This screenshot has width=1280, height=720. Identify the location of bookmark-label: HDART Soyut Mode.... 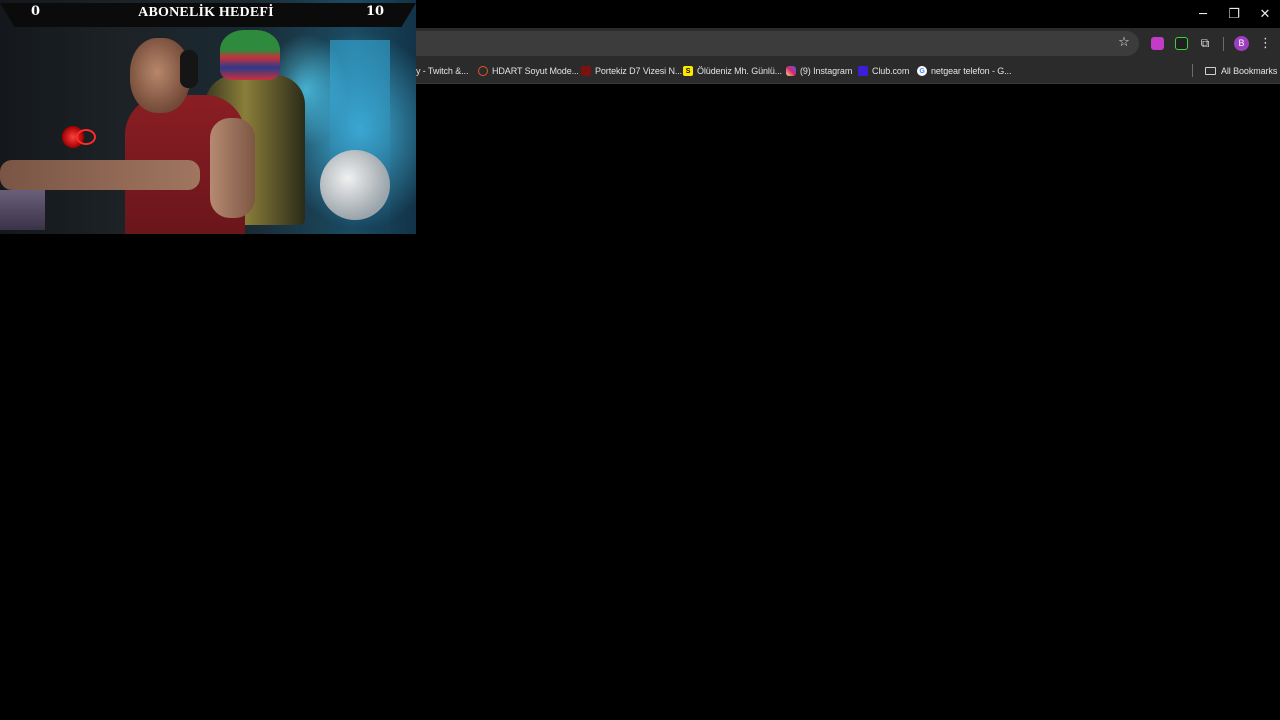
(535, 71).